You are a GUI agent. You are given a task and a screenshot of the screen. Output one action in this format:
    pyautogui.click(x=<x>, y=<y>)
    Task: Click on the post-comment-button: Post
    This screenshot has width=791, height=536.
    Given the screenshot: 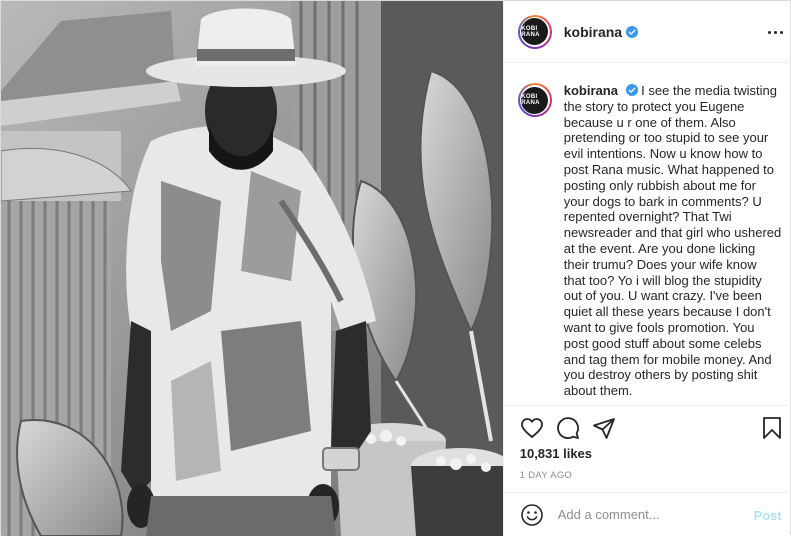 What is the action you would take?
    pyautogui.click(x=768, y=515)
    